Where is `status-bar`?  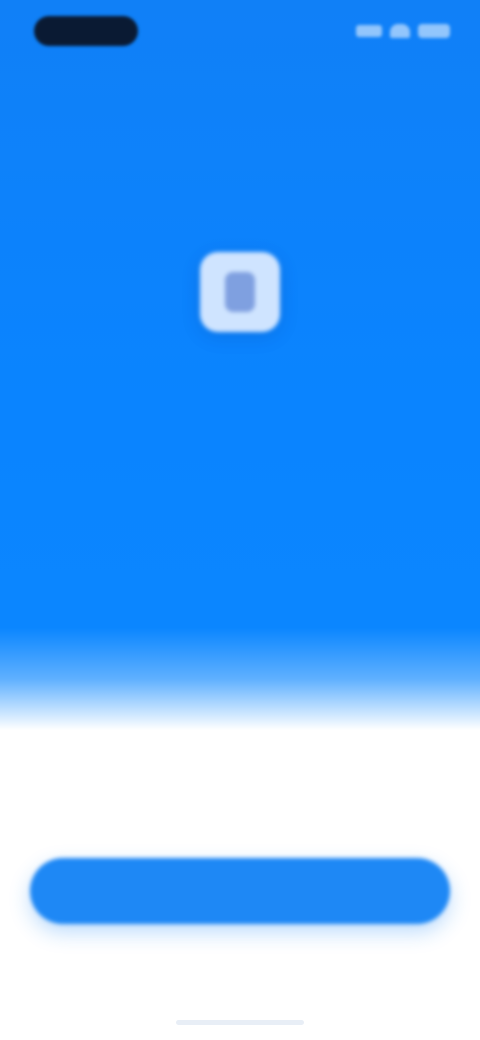
status-bar is located at coordinates (240, 30).